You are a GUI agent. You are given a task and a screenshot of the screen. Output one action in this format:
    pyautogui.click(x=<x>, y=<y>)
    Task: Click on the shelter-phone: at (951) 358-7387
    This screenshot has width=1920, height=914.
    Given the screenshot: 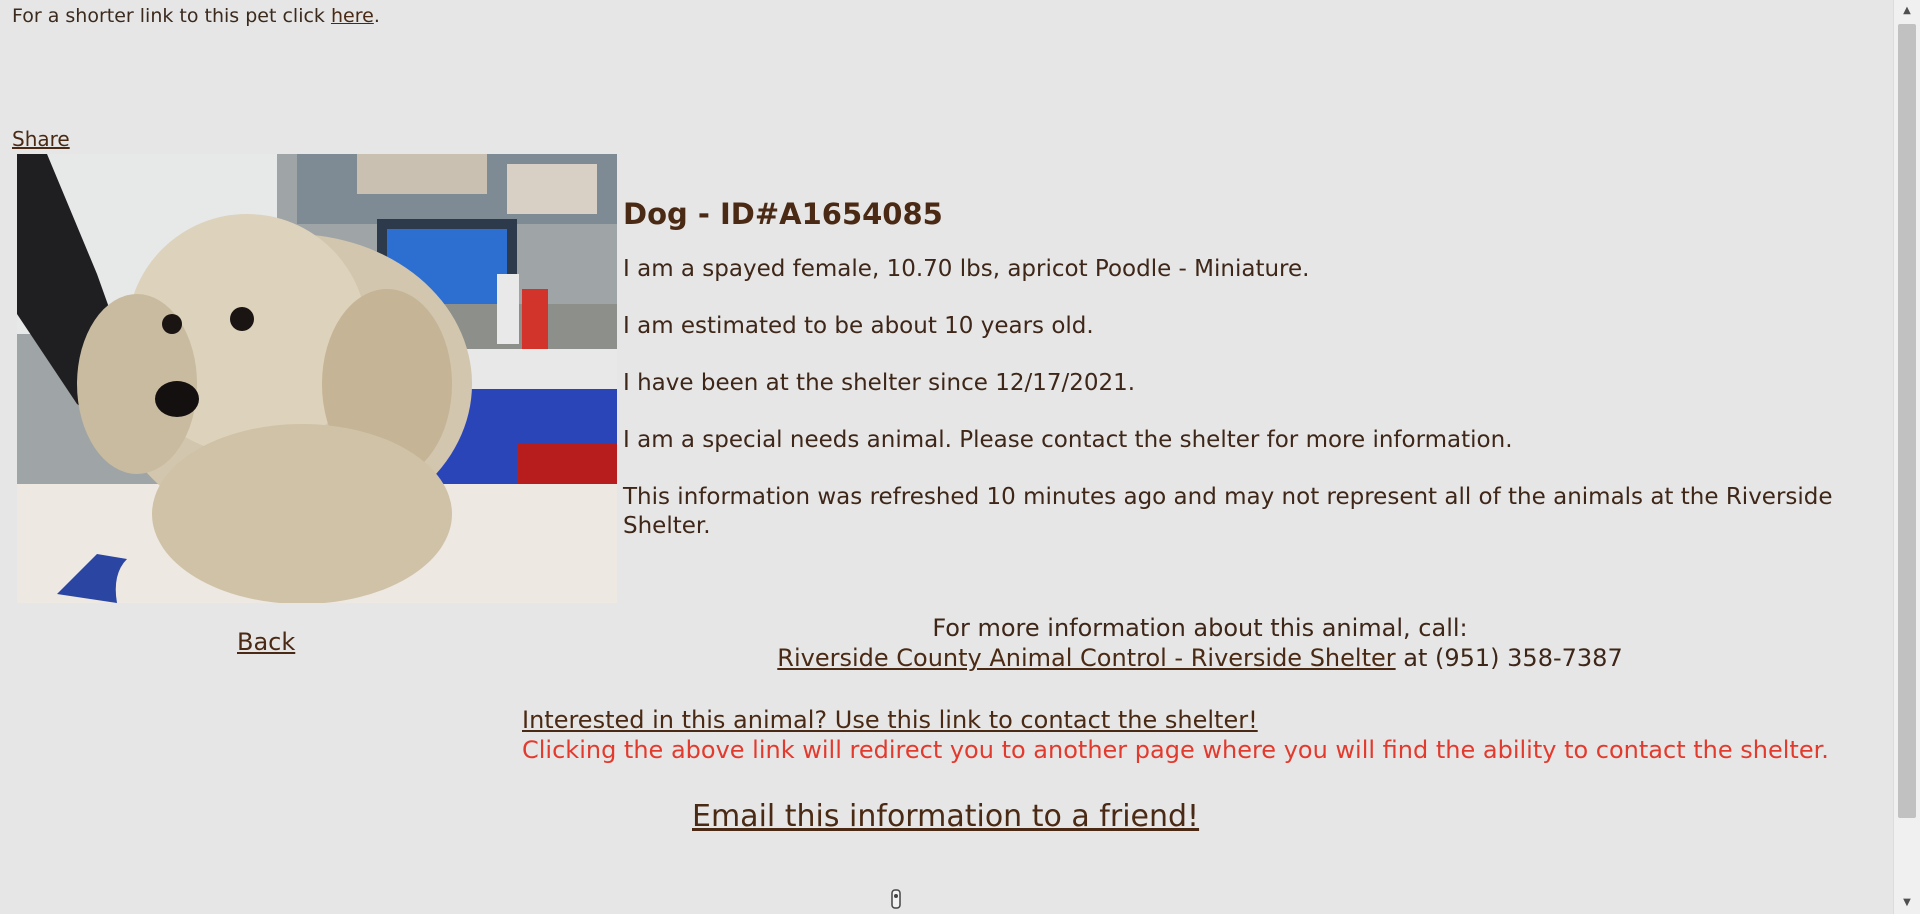 What is the action you would take?
    pyautogui.click(x=1509, y=658)
    